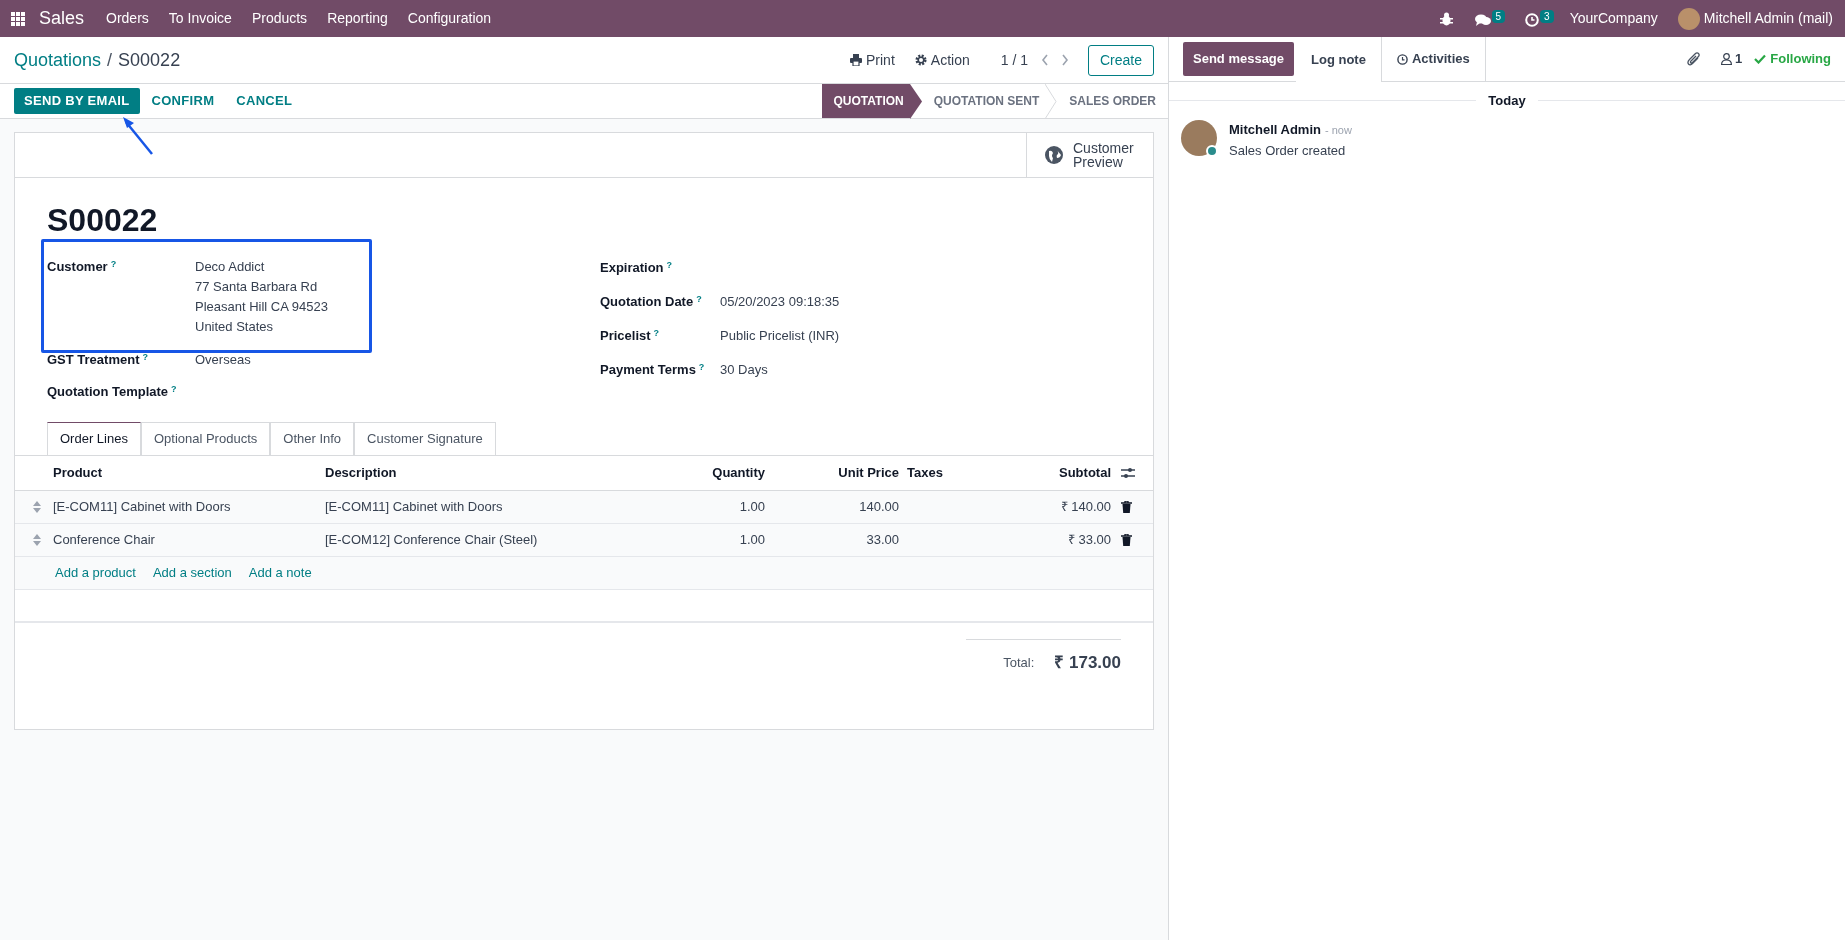 This screenshot has width=1845, height=940. I want to click on field-value: Public Pricelist (INR), so click(780, 336).